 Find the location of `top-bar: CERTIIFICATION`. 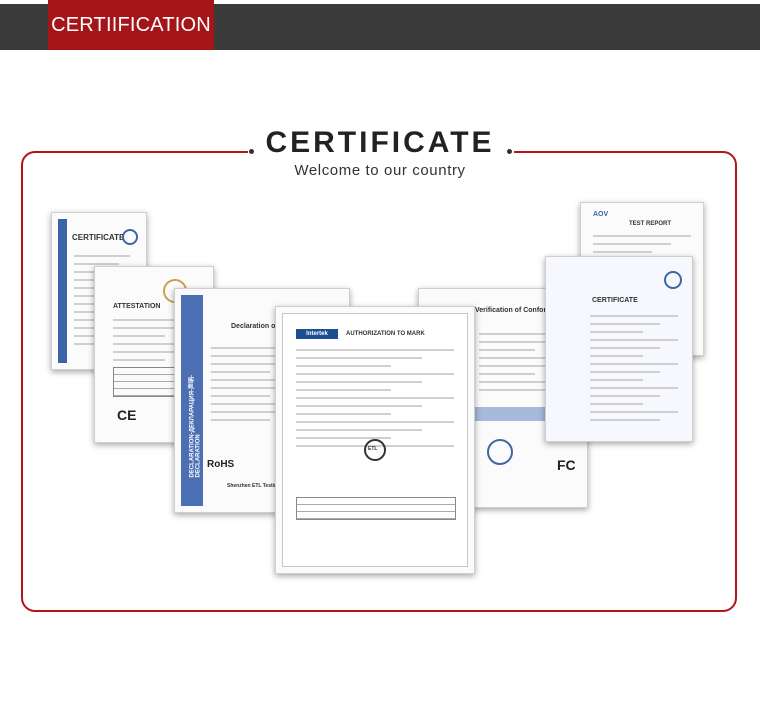

top-bar: CERTIIFICATION is located at coordinates (380, 25).